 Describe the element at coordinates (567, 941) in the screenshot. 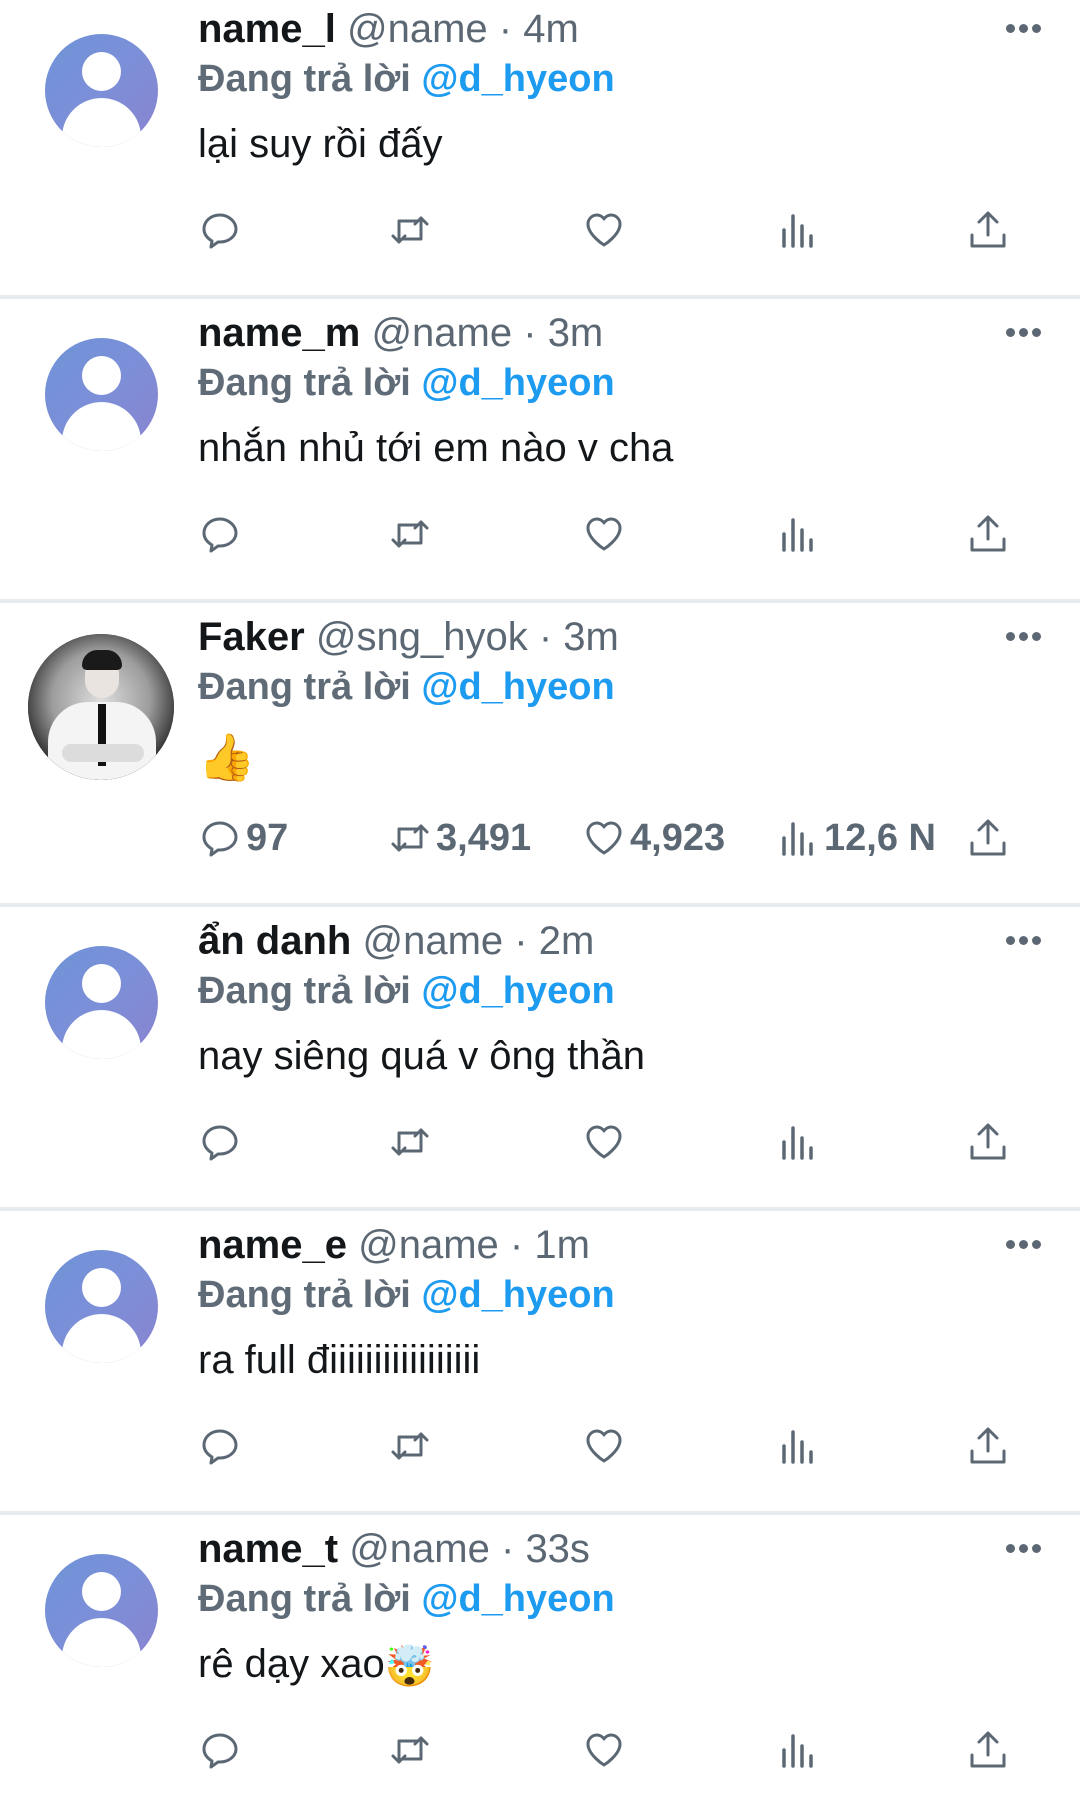

I see `timestamp: 2m` at that location.